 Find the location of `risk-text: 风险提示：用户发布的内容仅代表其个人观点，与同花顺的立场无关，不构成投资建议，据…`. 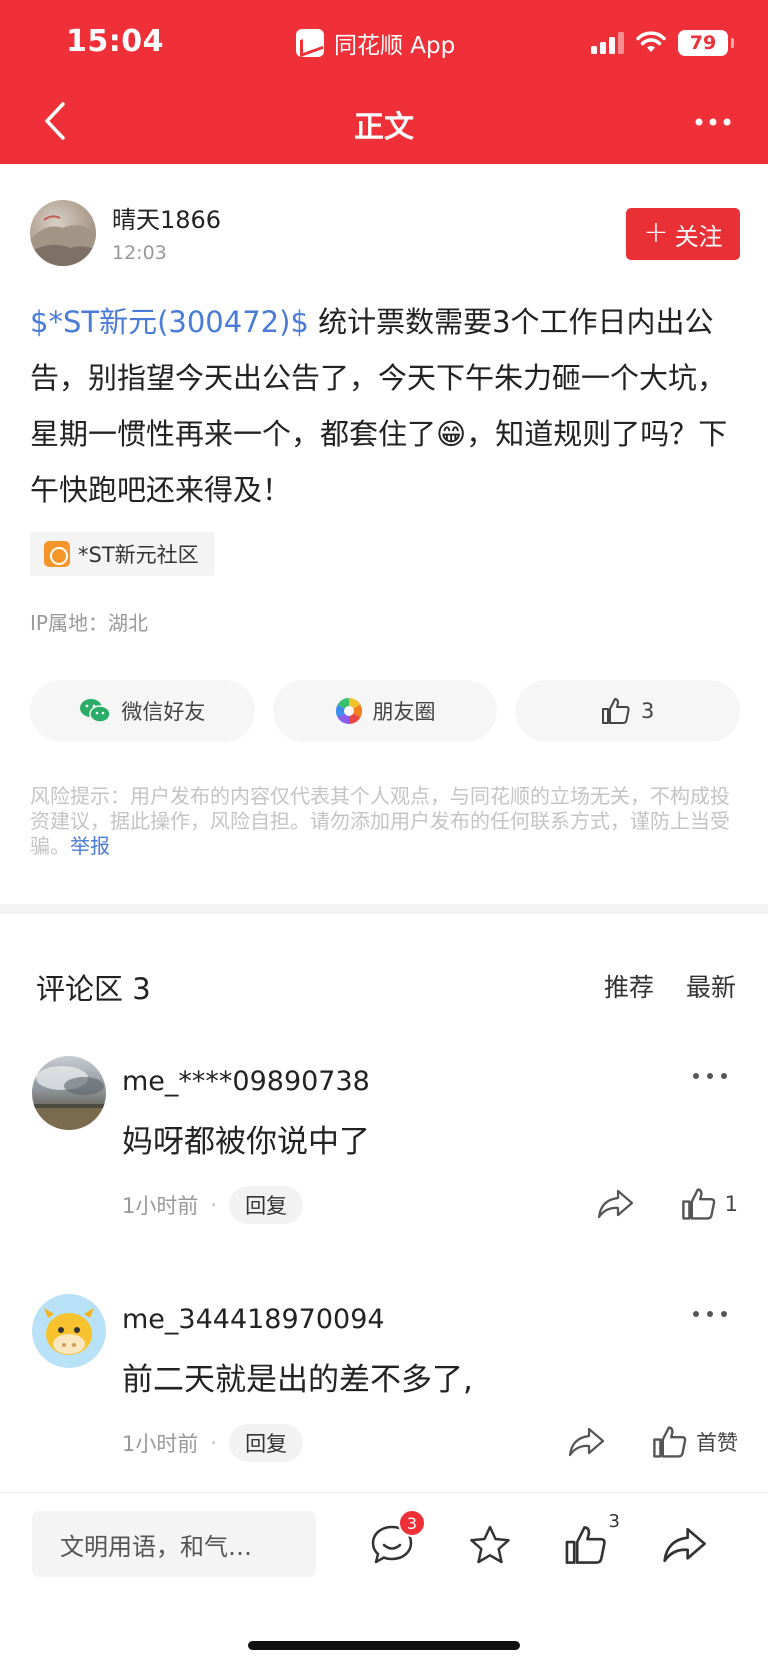

risk-text: 风险提示：用户发布的内容仅代表其个人观点，与同花顺的立场无关，不构成投资建议，据… is located at coordinates (380, 821).